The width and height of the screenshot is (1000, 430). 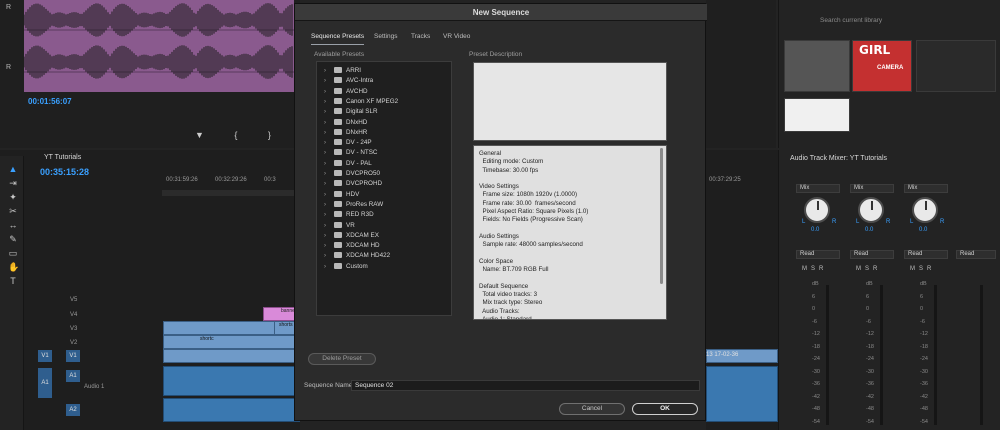 What do you see at coordinates (64, 172) in the screenshot?
I see `timeline-timecode: 00:35:15:28` at bounding box center [64, 172].